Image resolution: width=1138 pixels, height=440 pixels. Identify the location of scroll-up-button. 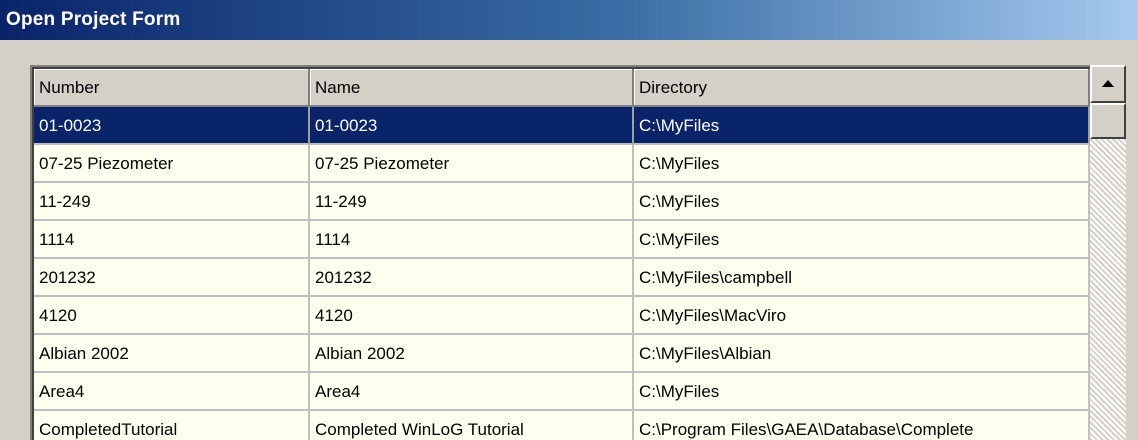
(1108, 84).